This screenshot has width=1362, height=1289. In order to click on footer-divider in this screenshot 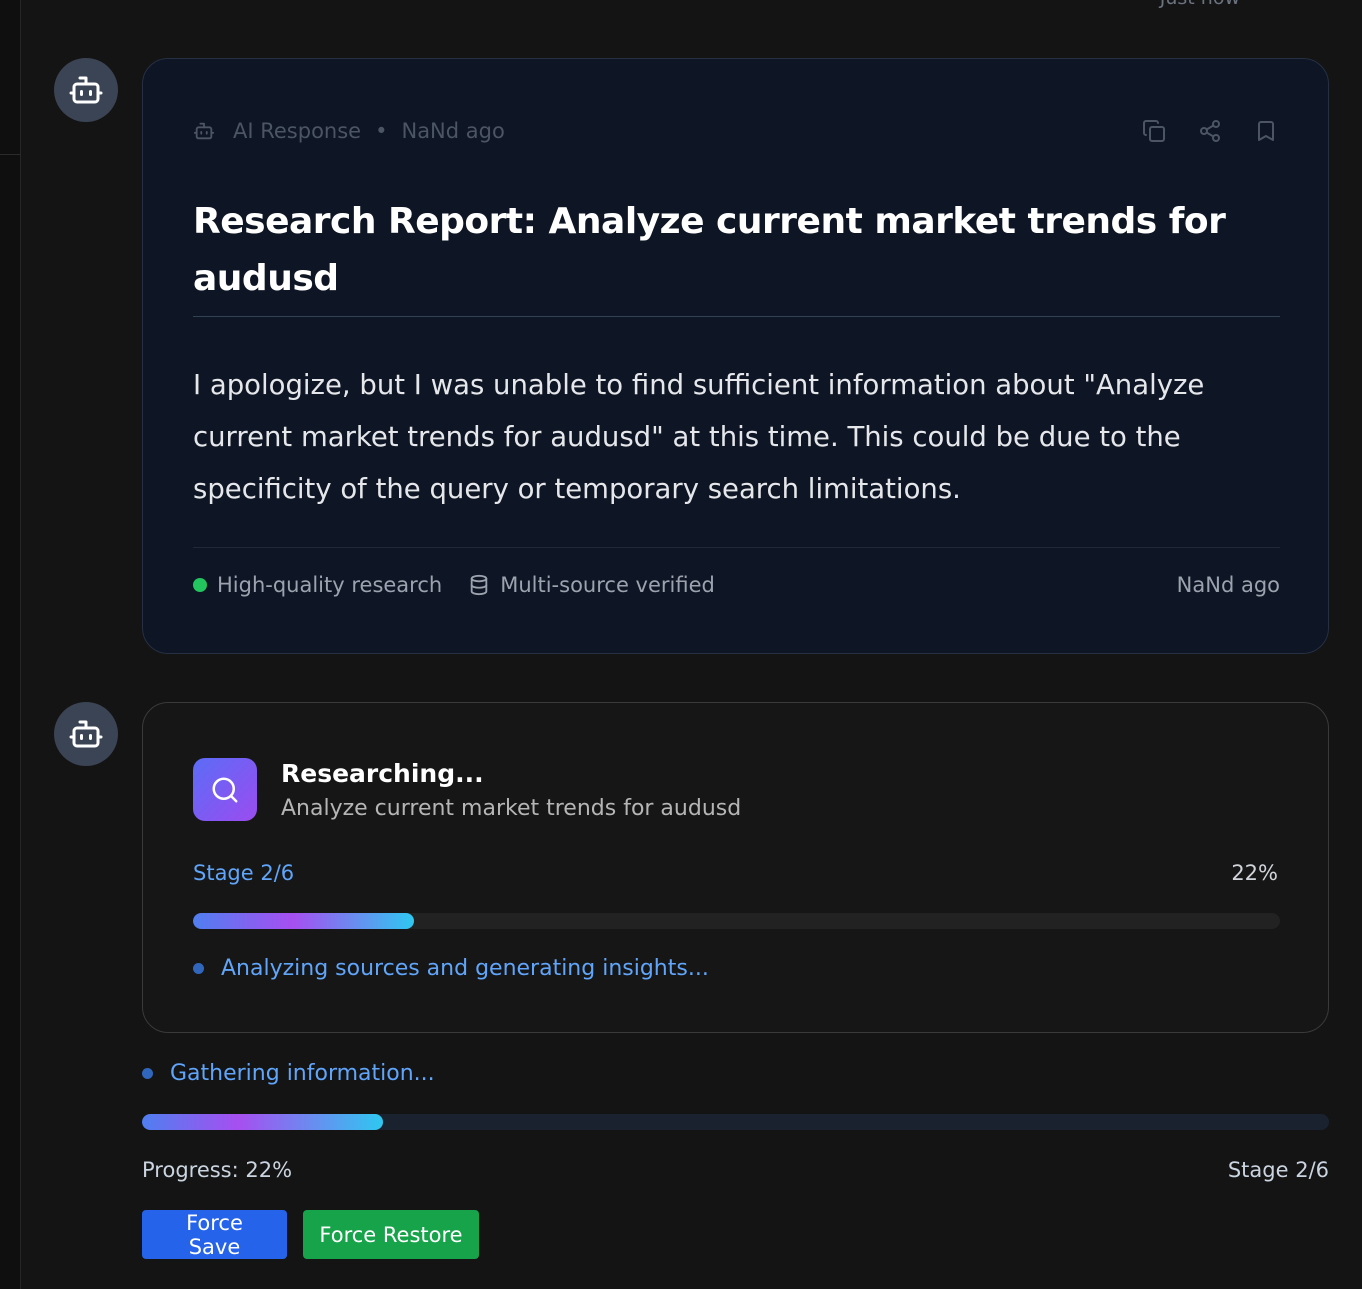, I will do `click(736, 547)`.